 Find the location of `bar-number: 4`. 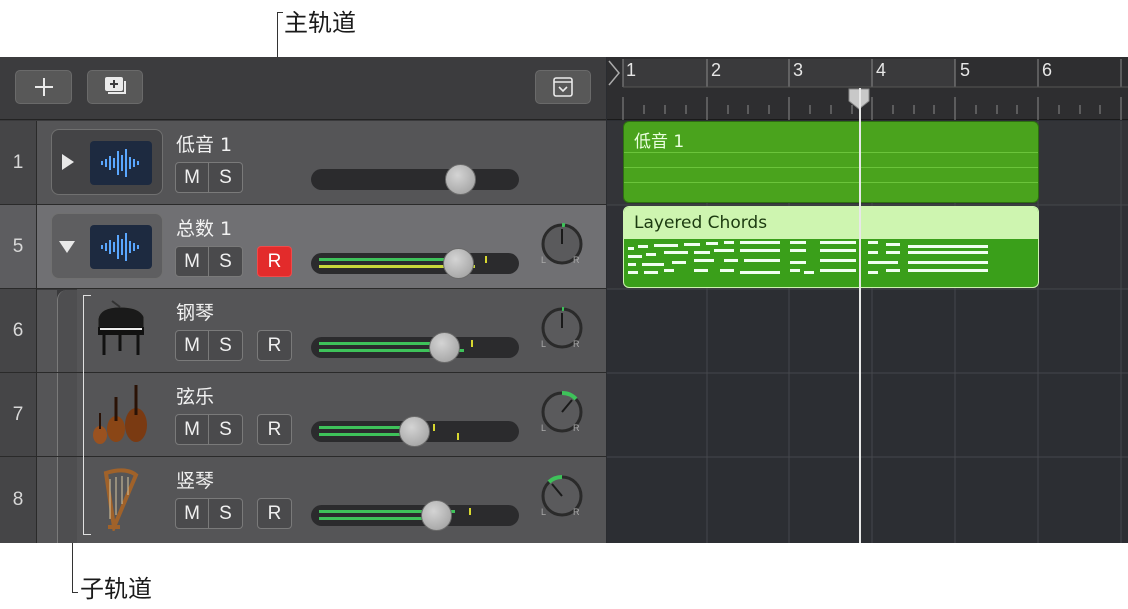

bar-number: 4 is located at coordinates (881, 70).